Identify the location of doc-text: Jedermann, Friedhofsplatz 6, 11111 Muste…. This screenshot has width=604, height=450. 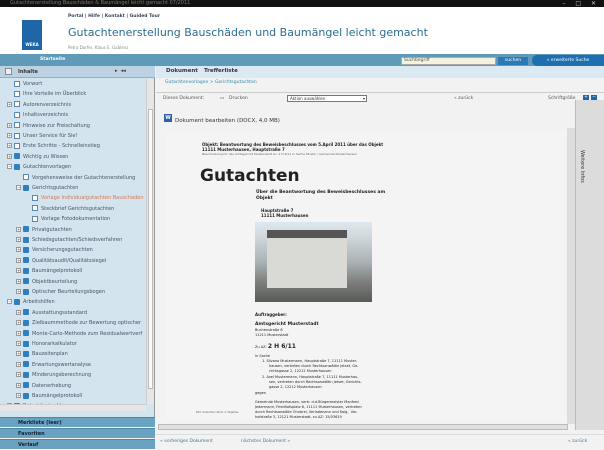
(308, 407).